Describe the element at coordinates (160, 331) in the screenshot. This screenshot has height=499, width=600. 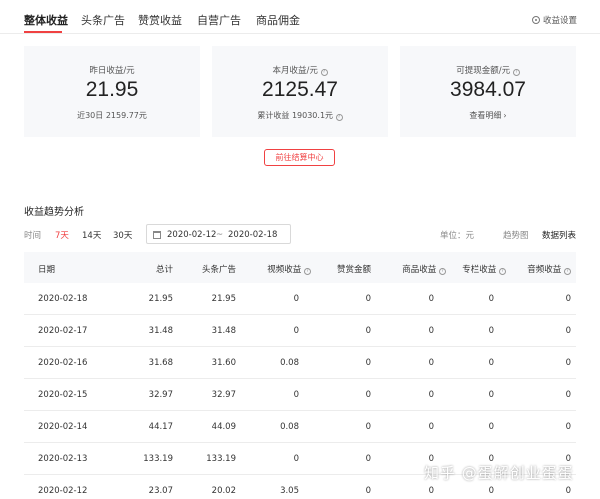
I see `table-cell: 31.48` at that location.